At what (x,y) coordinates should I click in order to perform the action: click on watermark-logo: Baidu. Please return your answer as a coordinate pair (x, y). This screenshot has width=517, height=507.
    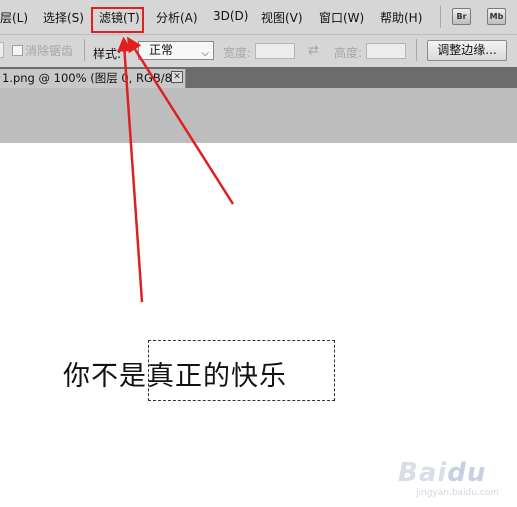
    Looking at the image, I should click on (442, 473).